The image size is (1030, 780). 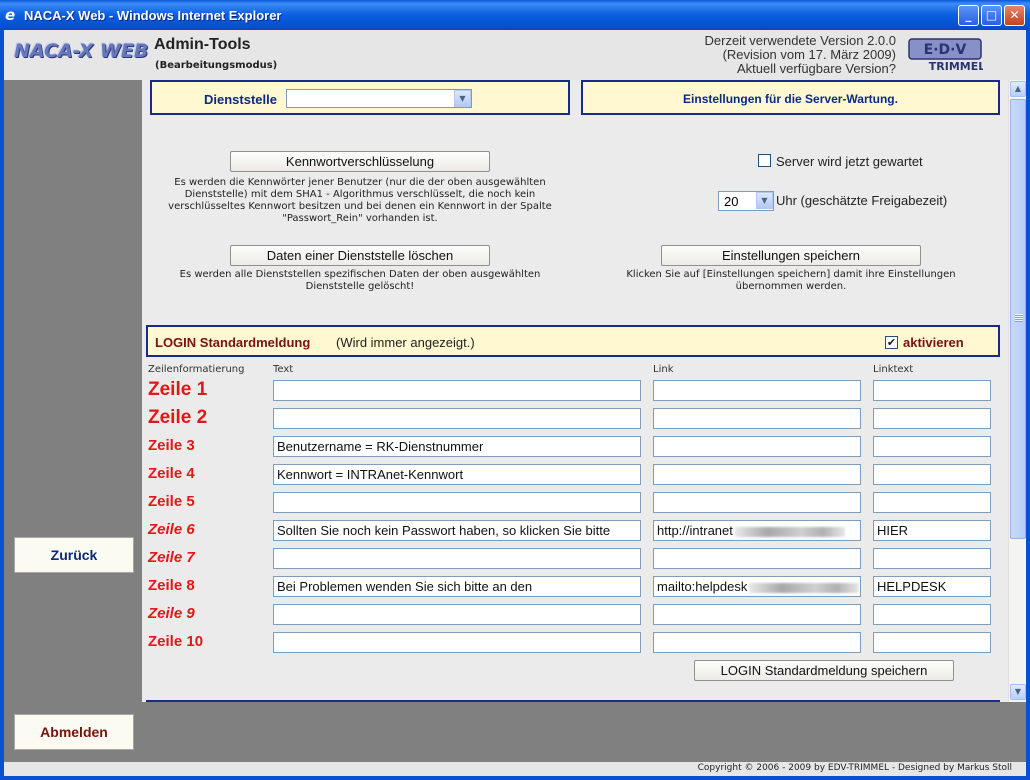 I want to click on maintenance-checkbox, so click(x=764, y=160).